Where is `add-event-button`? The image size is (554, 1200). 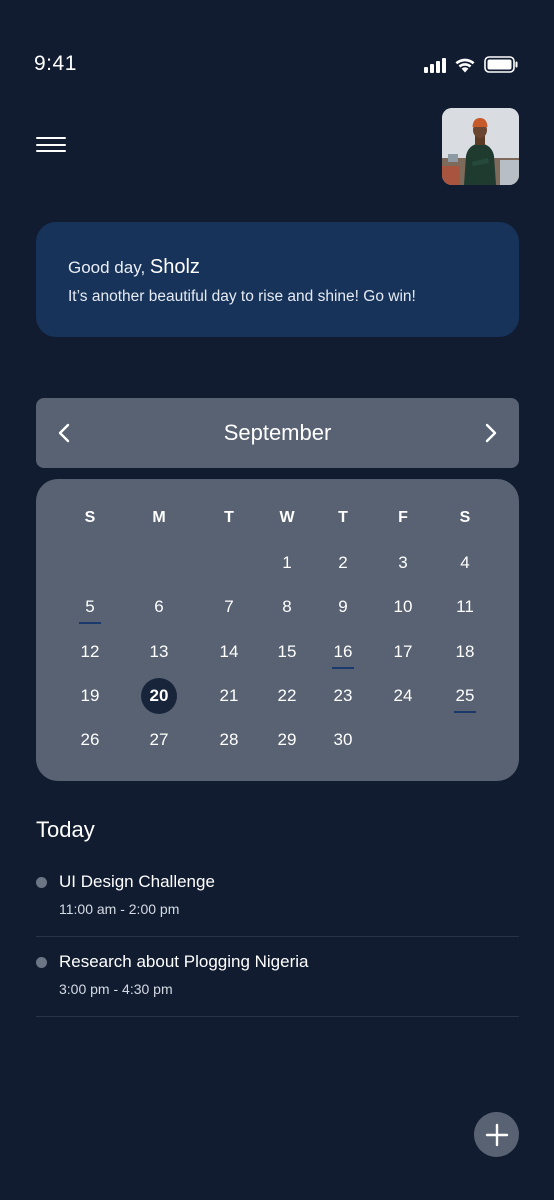 add-event-button is located at coordinates (496, 1134).